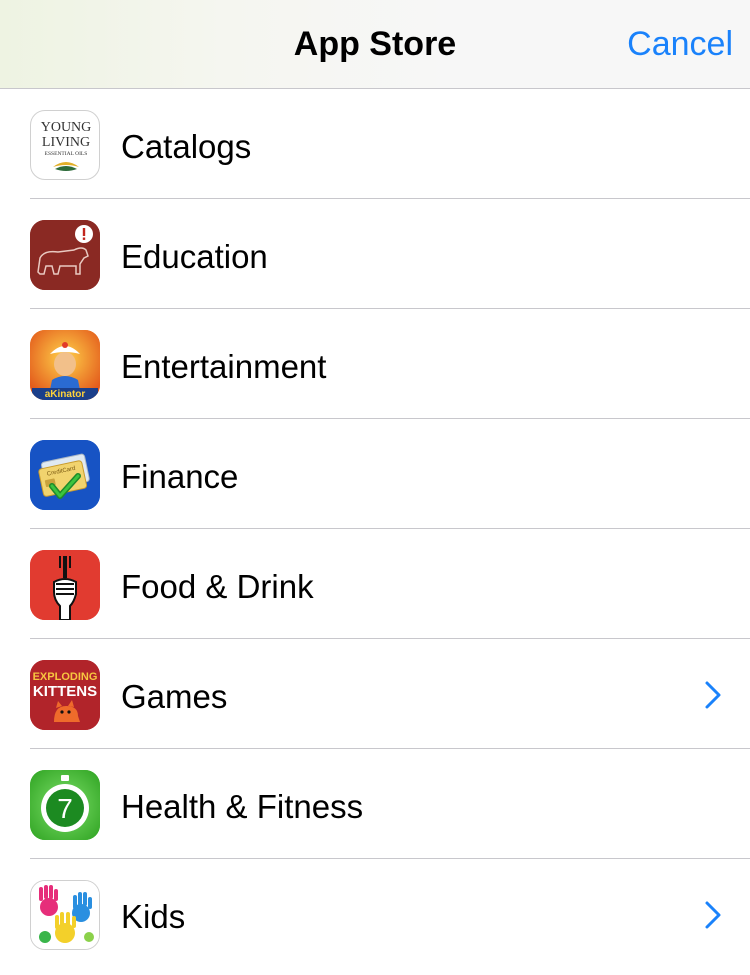 The image size is (750, 975). I want to click on category-label: Health & Fitness, so click(242, 806).